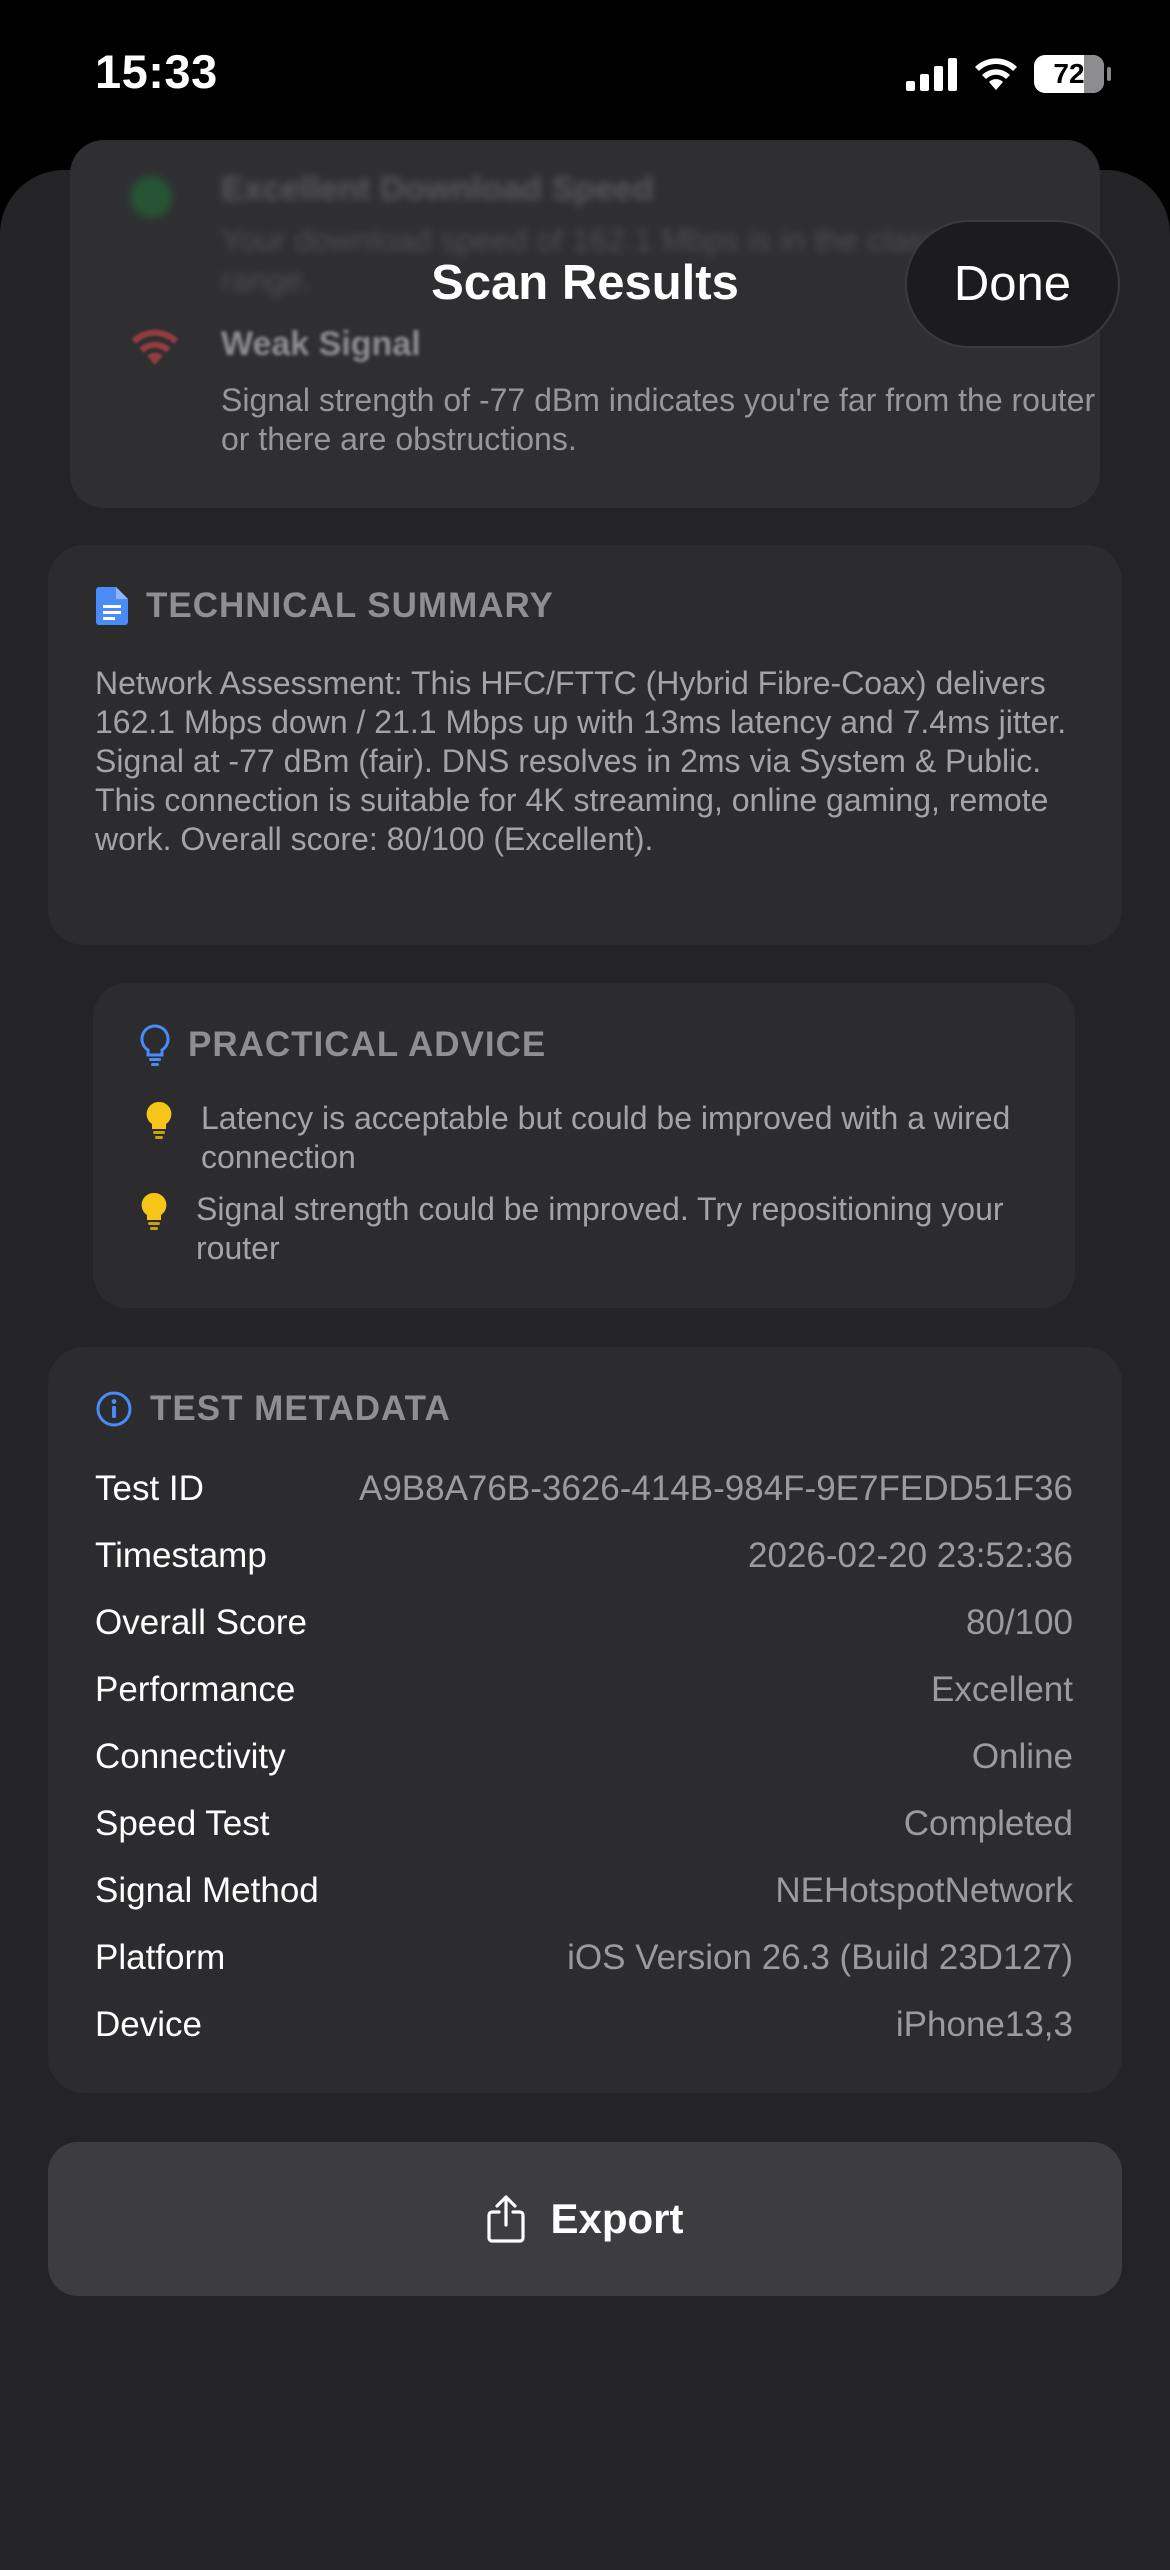  I want to click on metadata-row-device: Device iPhone13,3, so click(584, 2025).